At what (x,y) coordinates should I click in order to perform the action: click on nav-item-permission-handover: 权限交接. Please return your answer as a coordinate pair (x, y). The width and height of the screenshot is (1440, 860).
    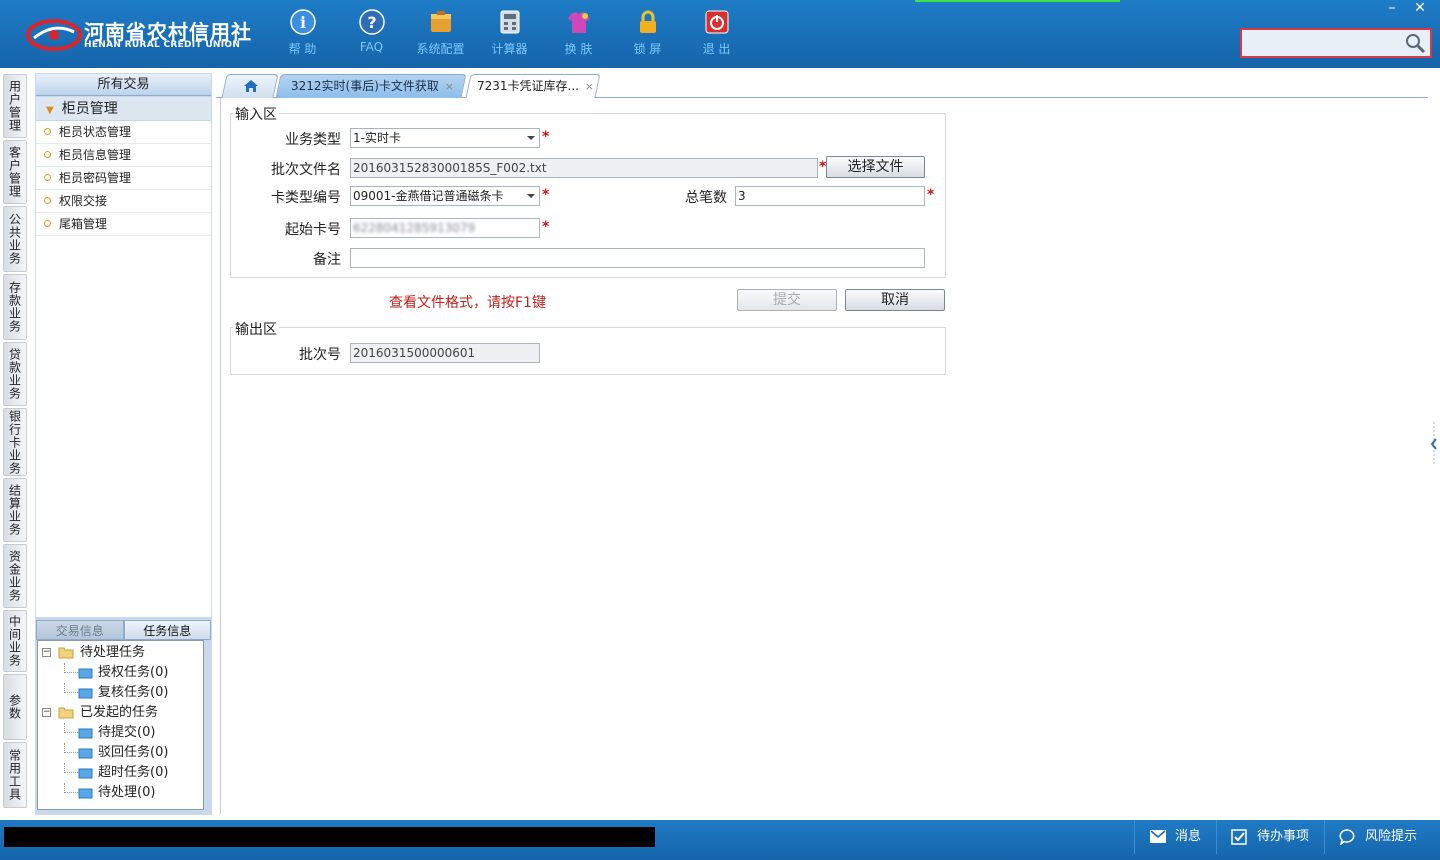
    Looking at the image, I should click on (123, 201).